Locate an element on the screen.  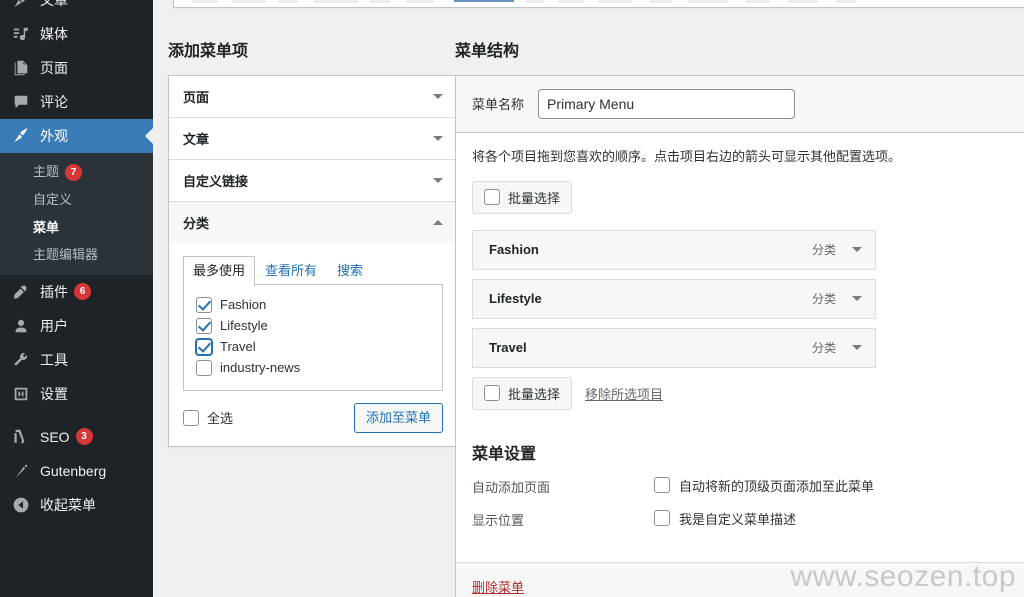
menu-item-row: Travel 分类 is located at coordinates (674, 347).